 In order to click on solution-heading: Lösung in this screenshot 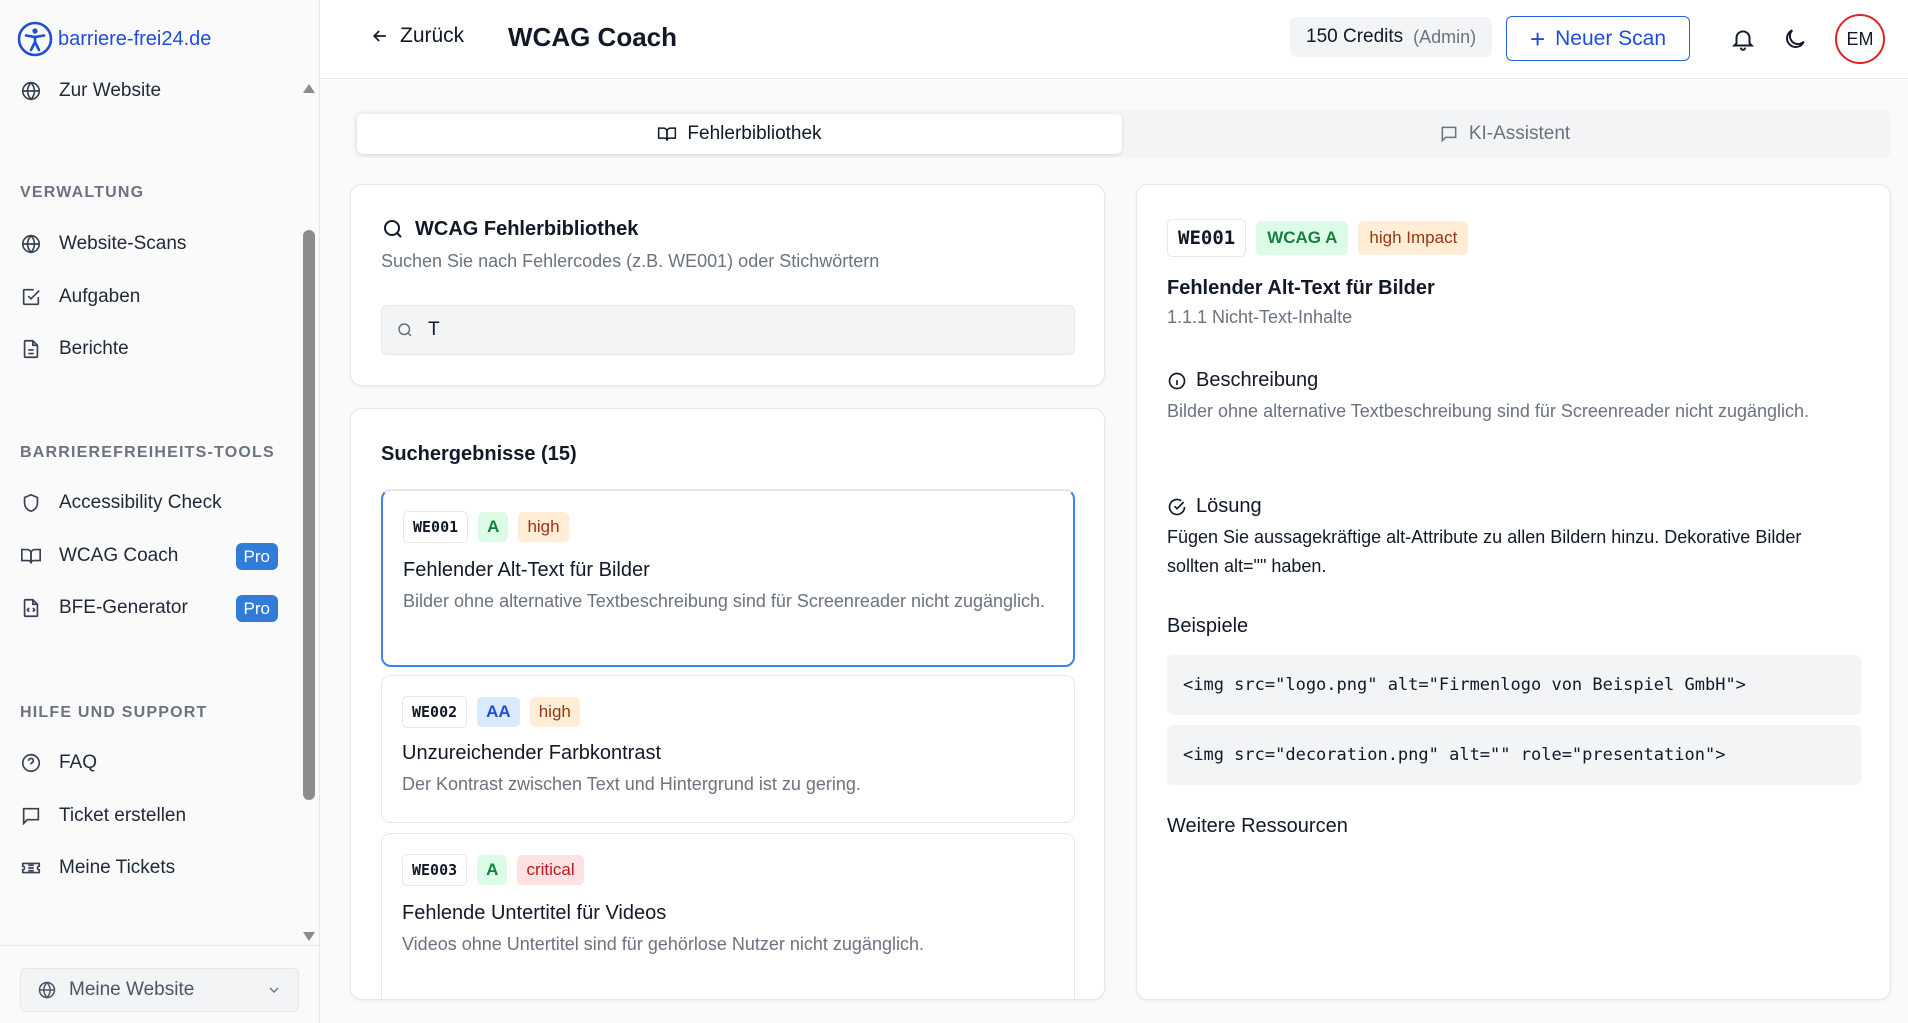, I will do `click(1214, 506)`.